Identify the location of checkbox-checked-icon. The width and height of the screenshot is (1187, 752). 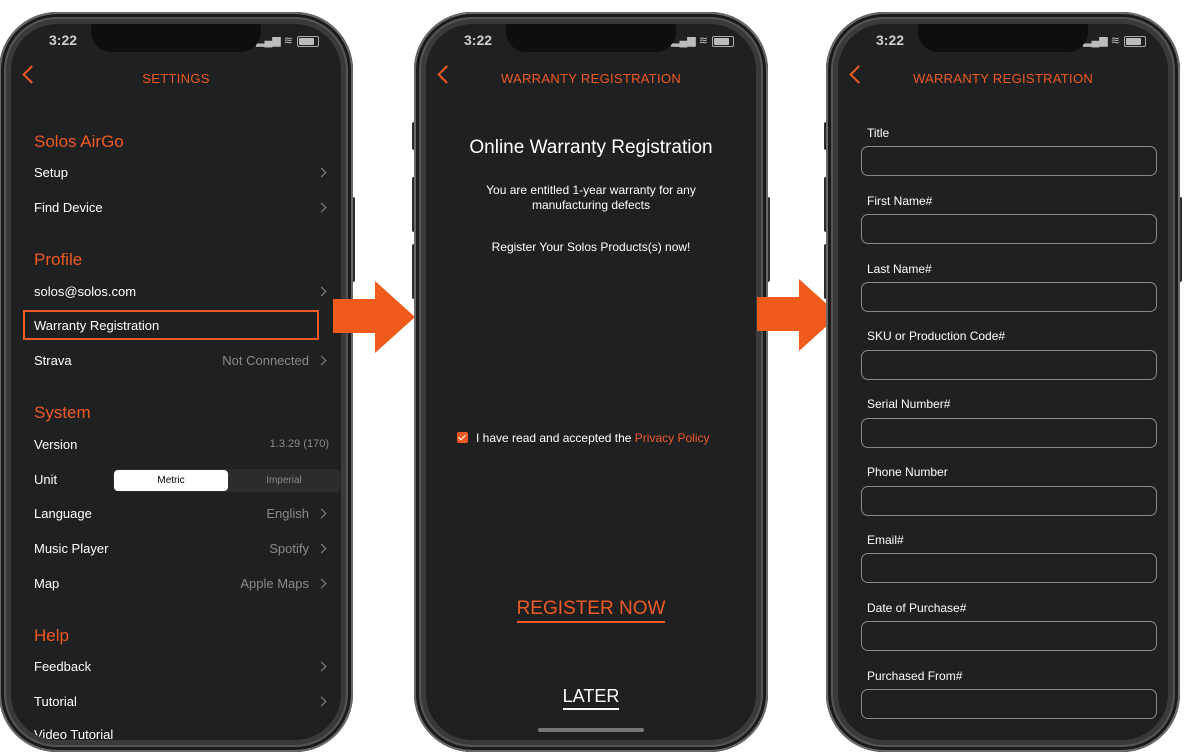
(462, 437).